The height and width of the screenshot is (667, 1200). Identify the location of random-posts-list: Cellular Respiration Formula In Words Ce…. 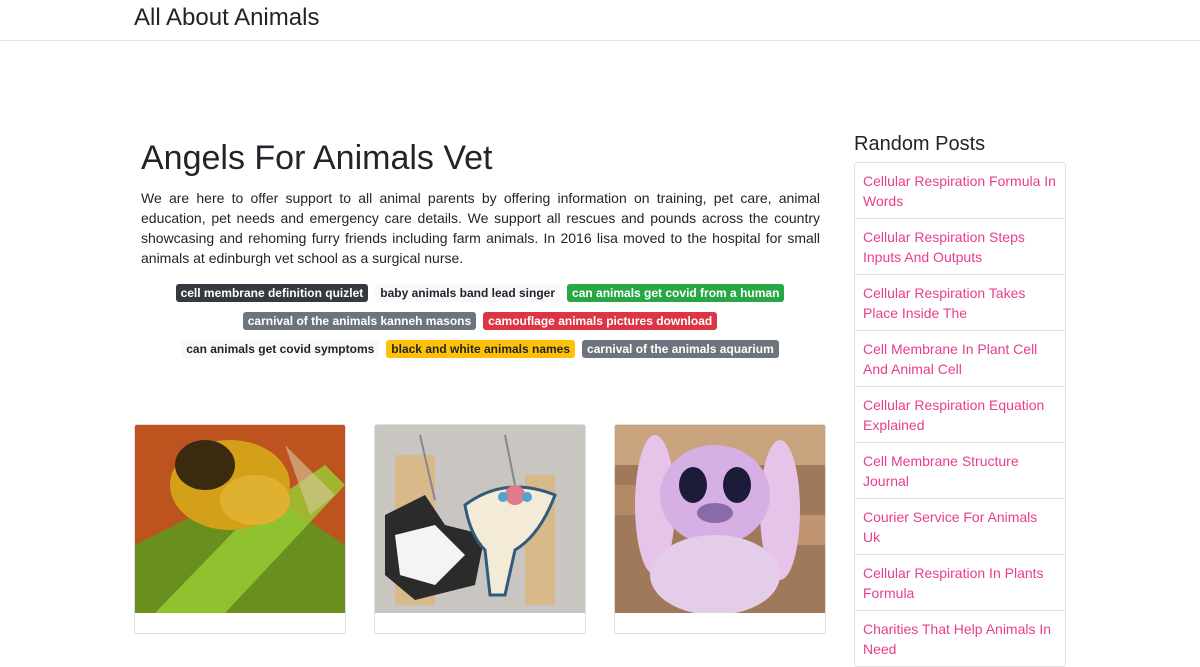
(960, 414).